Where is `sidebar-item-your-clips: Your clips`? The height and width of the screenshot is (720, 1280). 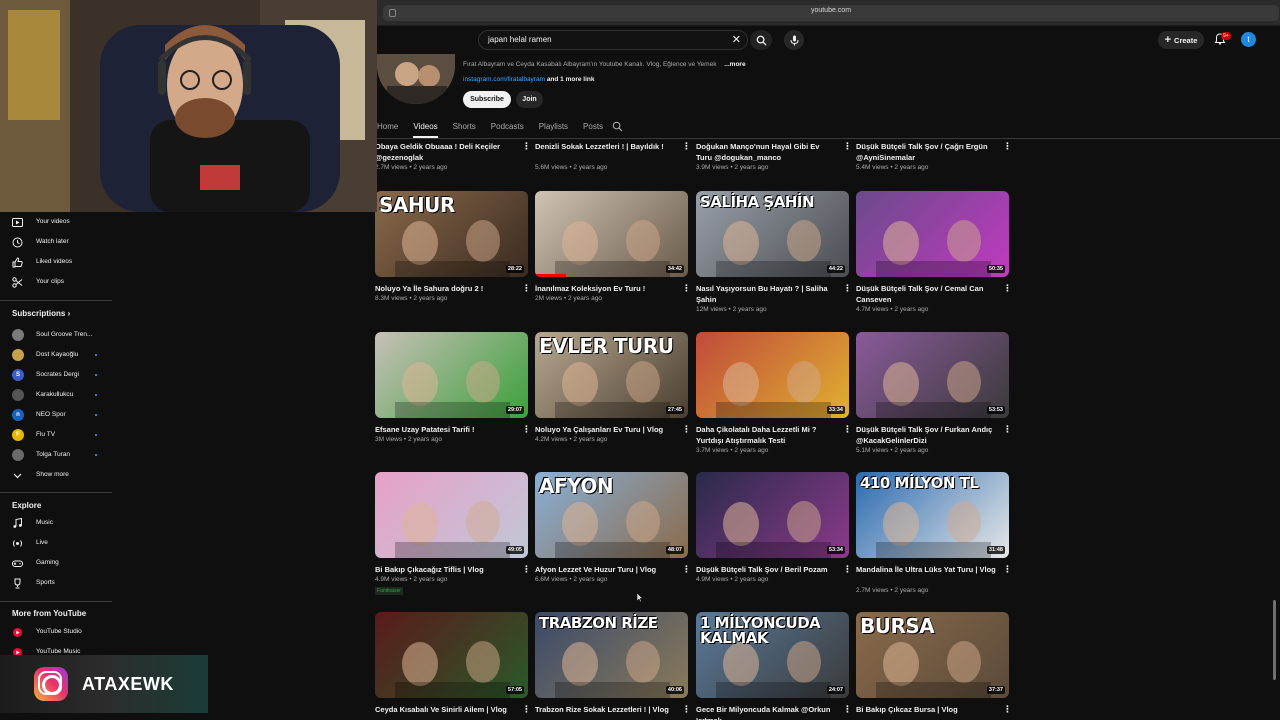
sidebar-item-your-clips: Your clips is located at coordinates (56, 282).